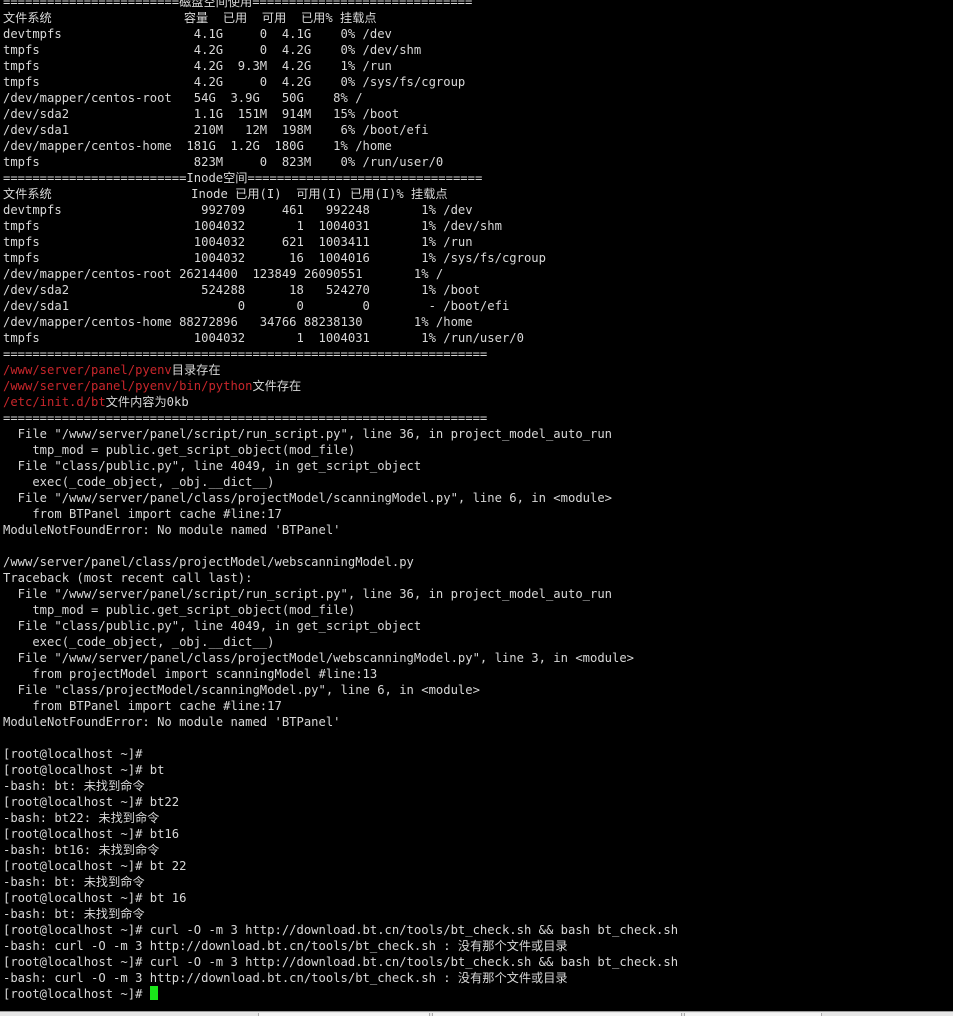 The height and width of the screenshot is (1016, 953). I want to click on terminal-line: /etc/init.d/bt文件内容为0kb, so click(477, 402).